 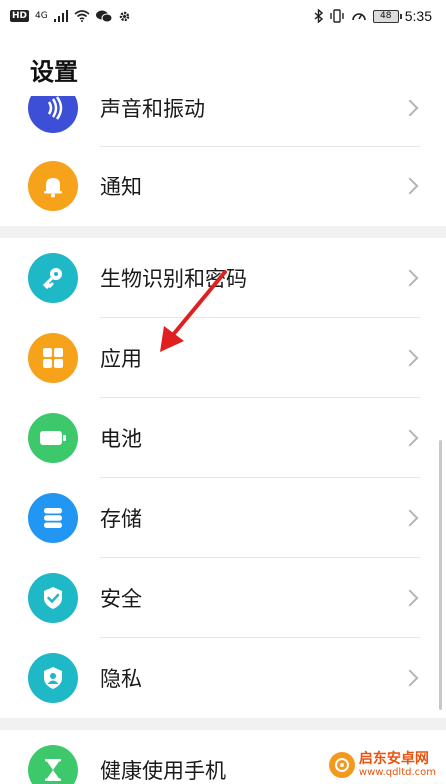 What do you see at coordinates (53, 358) in the screenshot?
I see `apps-grid-icon` at bounding box center [53, 358].